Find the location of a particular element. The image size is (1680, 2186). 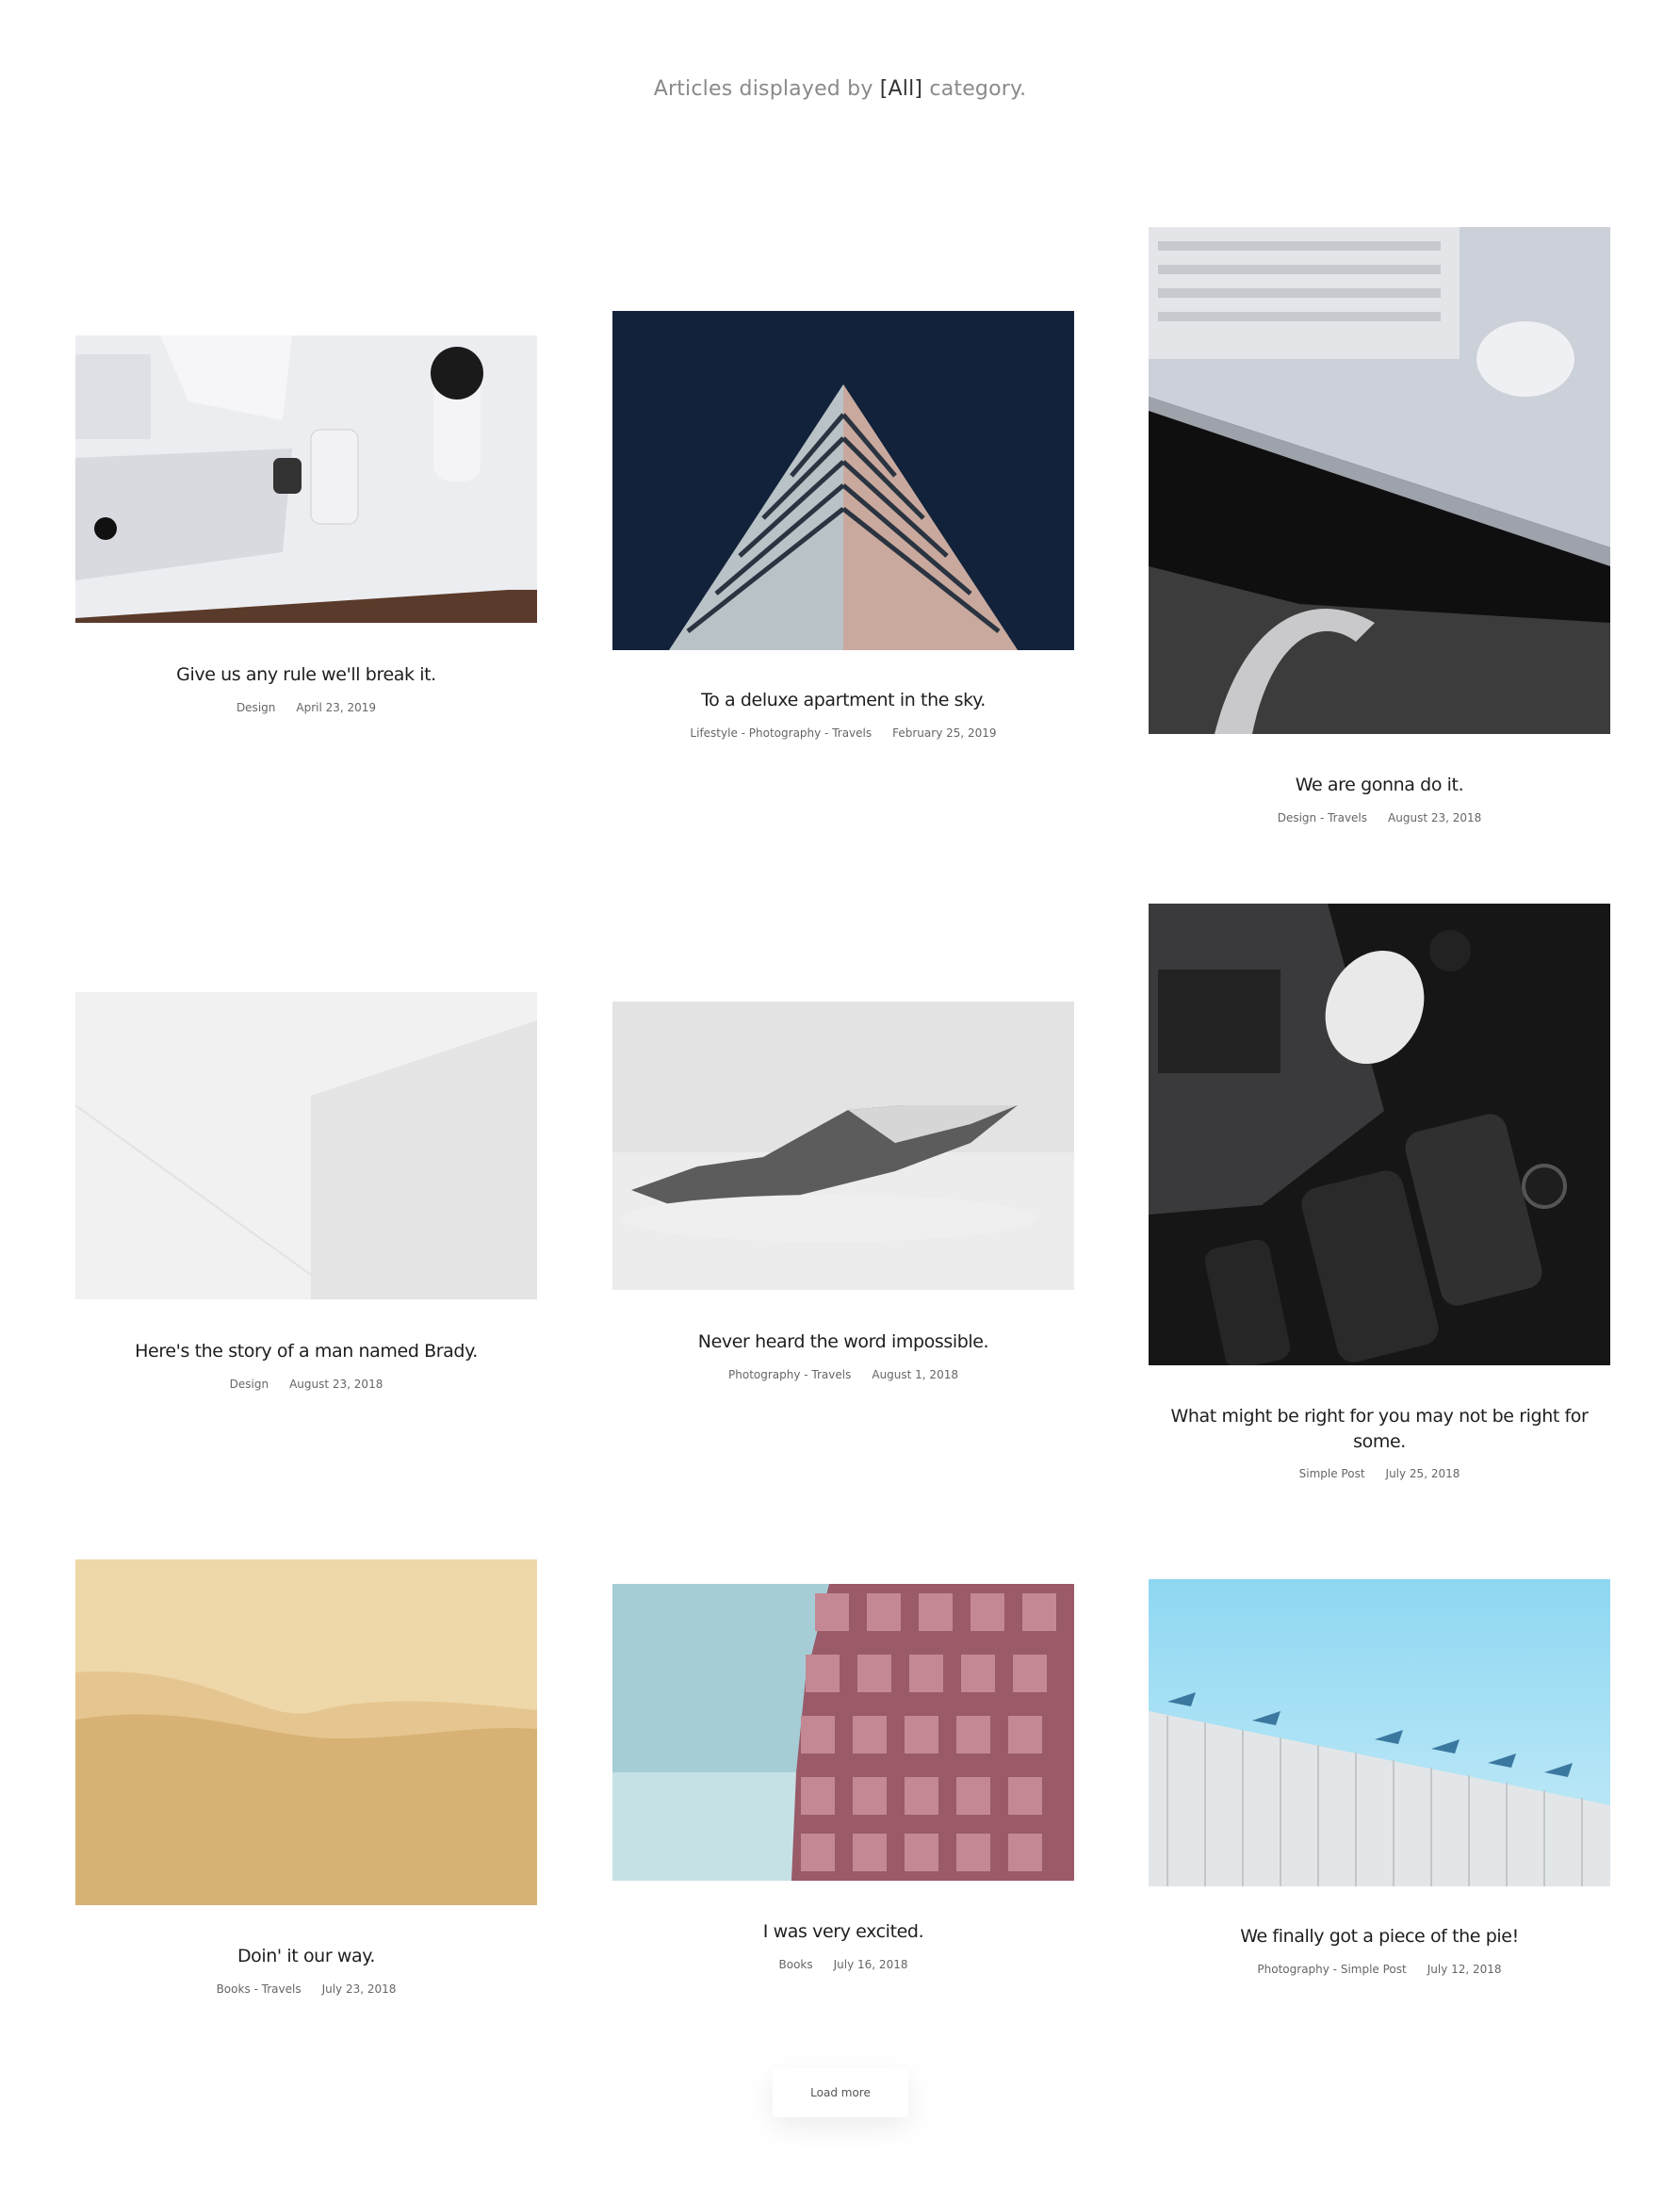

article-categories: Design - Travels is located at coordinates (1322, 817).